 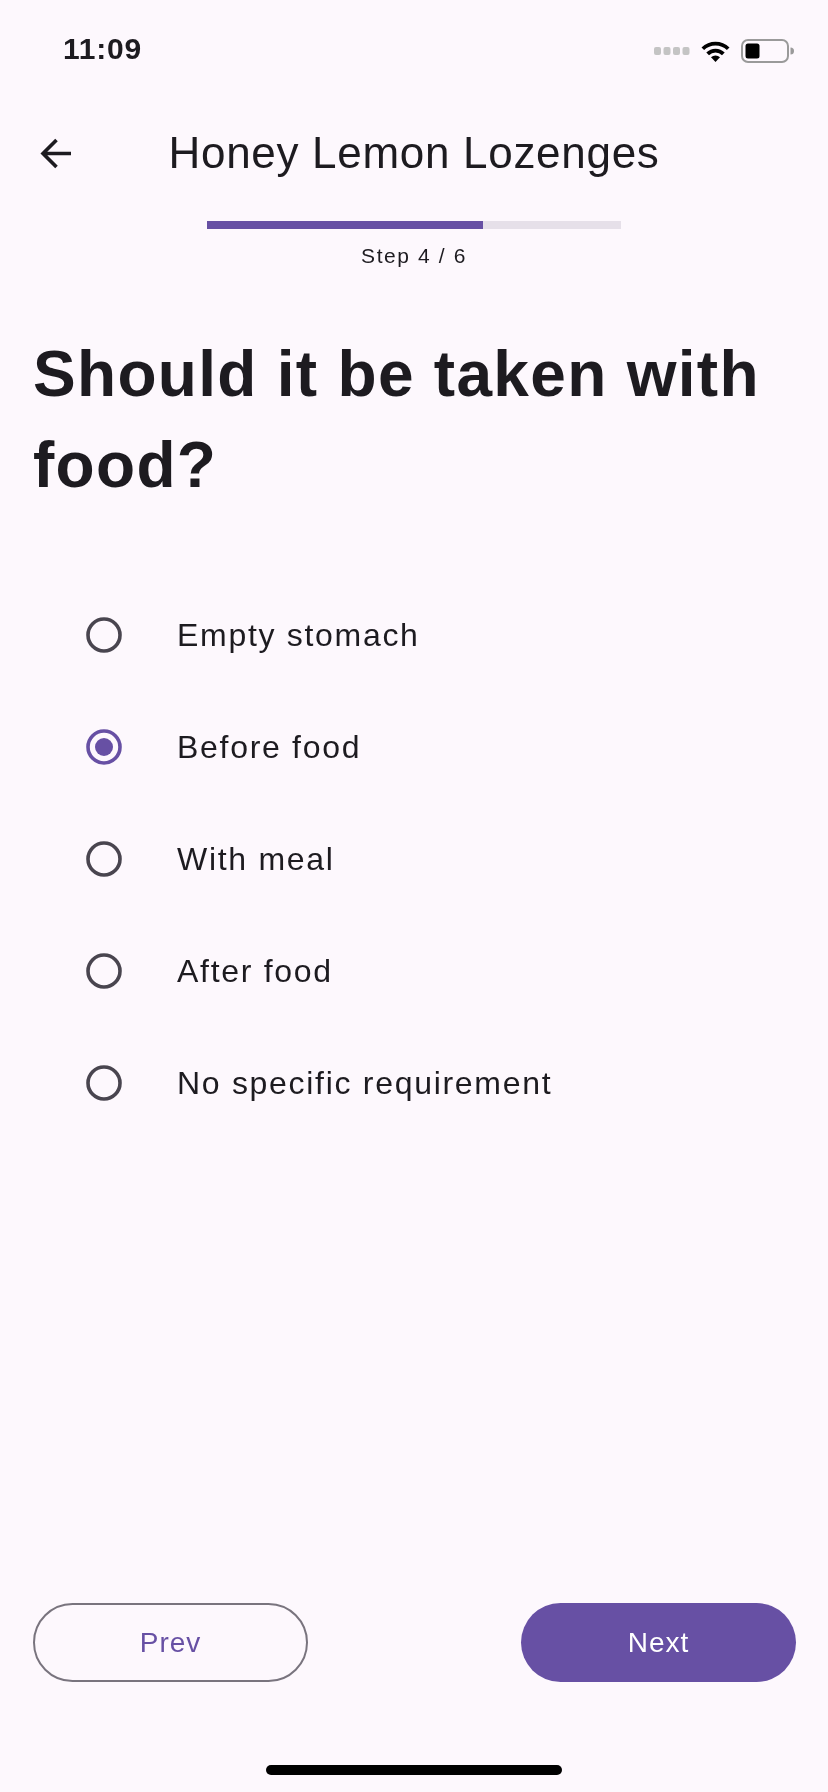 I want to click on step-label: Step 4 / 6, so click(x=414, y=256).